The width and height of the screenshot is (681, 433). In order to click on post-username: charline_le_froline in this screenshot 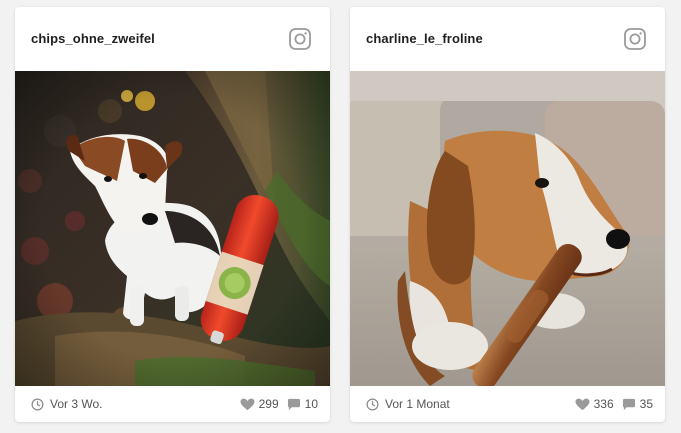, I will do `click(424, 38)`.